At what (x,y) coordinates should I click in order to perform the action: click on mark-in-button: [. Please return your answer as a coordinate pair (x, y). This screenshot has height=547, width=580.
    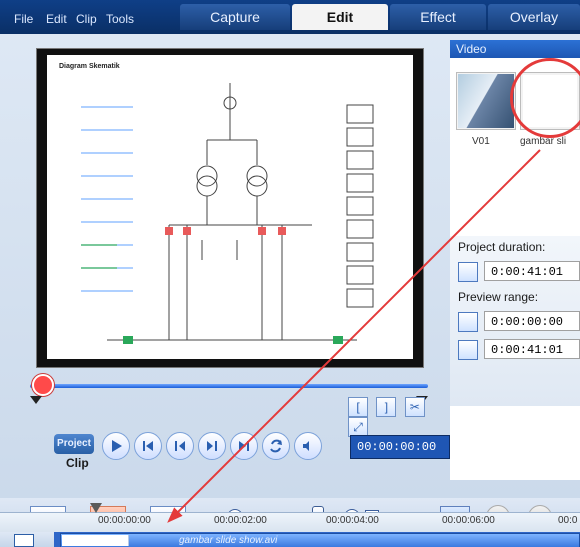
    Looking at the image, I should click on (358, 407).